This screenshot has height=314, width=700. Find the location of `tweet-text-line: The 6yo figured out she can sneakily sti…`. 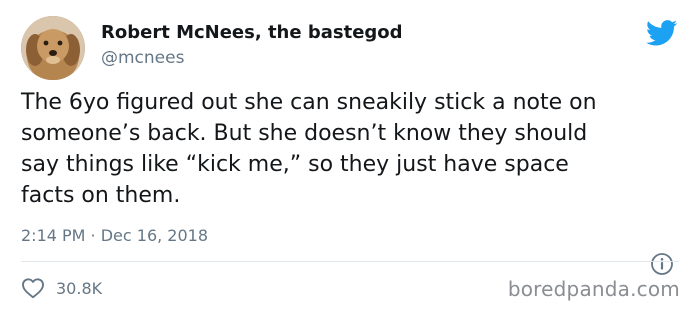

tweet-text-line: The 6yo figured out she can sneakily sti… is located at coordinates (309, 102).